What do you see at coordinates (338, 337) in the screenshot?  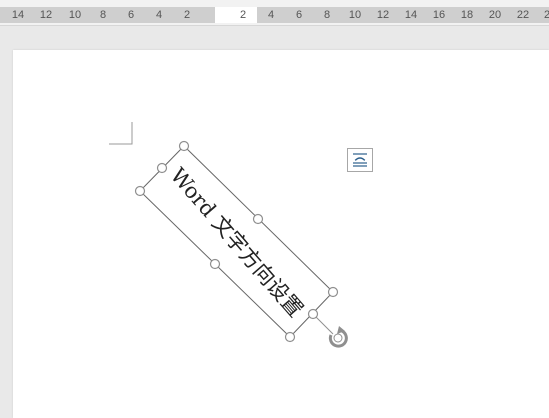 I see `rotate-handle-icon` at bounding box center [338, 337].